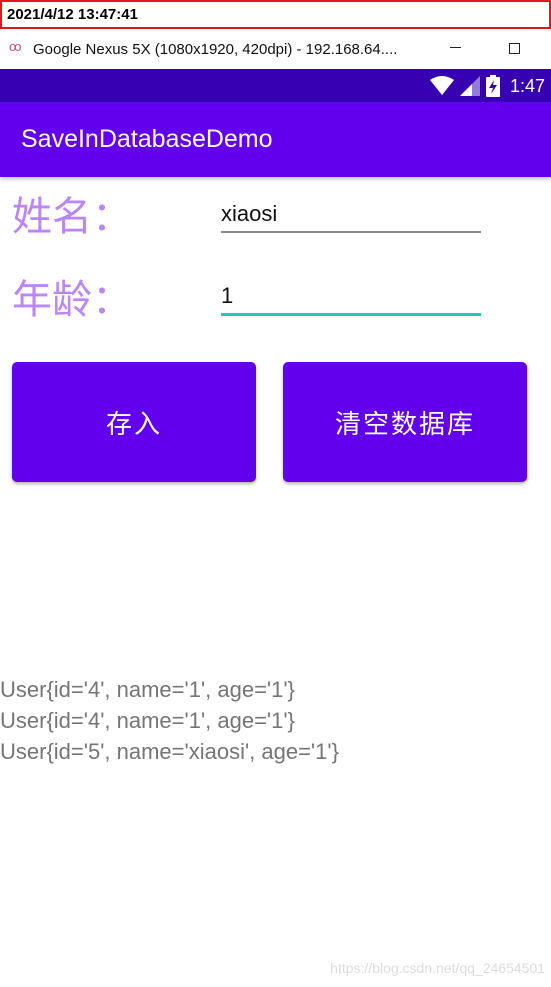 The image size is (551, 987). I want to click on age-label: 年龄：, so click(72, 300).